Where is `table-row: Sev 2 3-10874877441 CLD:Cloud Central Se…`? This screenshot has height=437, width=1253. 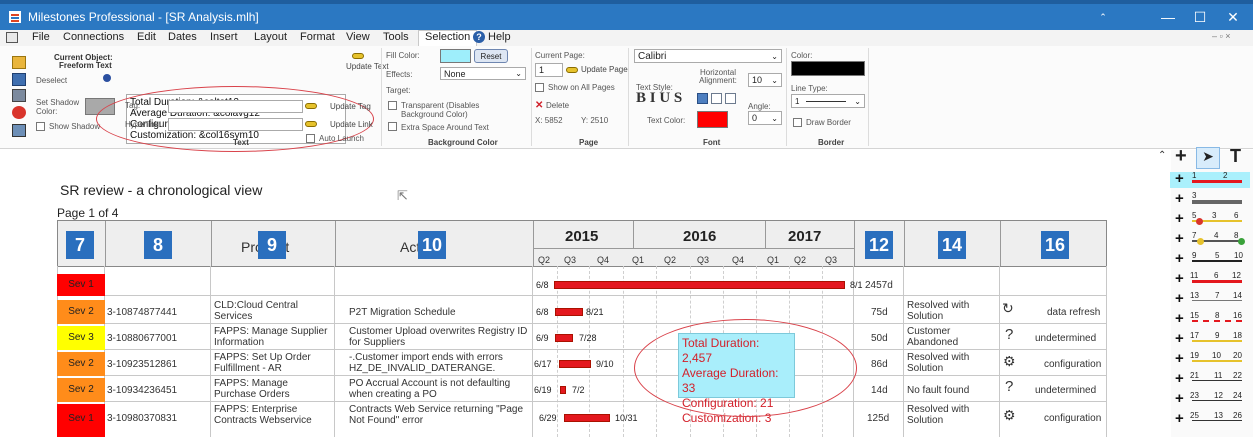
table-row: Sev 2 3-10874877441 CLD:Cloud Central Se… is located at coordinates (582, 312).